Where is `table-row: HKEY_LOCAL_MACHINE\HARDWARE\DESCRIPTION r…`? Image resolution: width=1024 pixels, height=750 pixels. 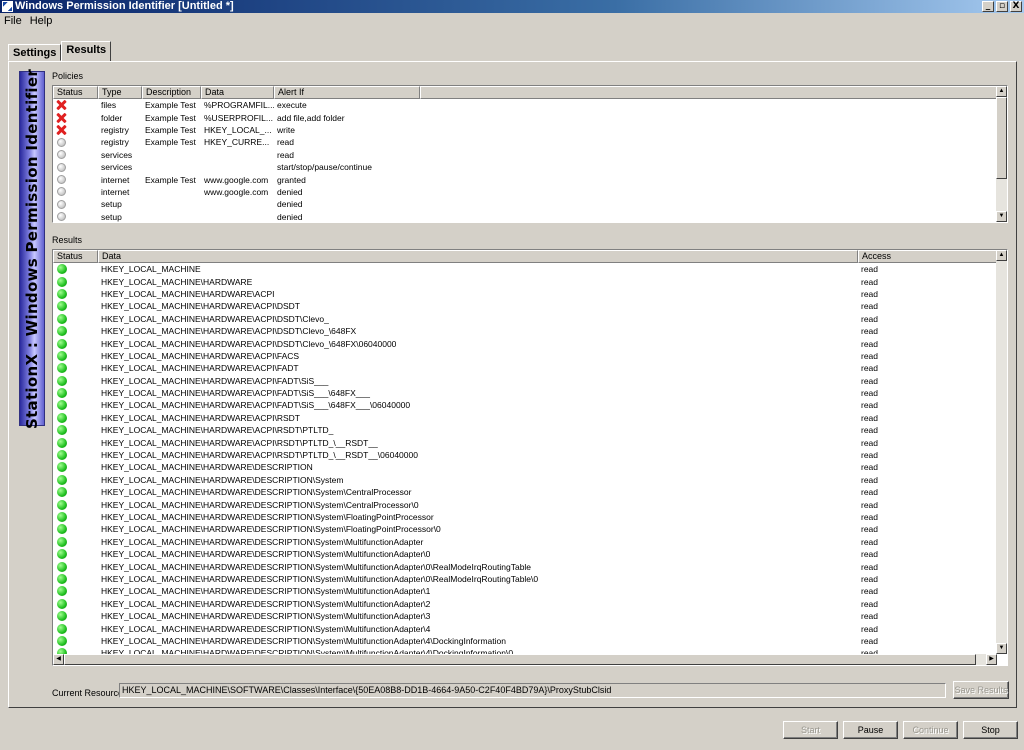 table-row: HKEY_LOCAL_MACHINE\HARDWARE\DESCRIPTION r… is located at coordinates (525, 467).